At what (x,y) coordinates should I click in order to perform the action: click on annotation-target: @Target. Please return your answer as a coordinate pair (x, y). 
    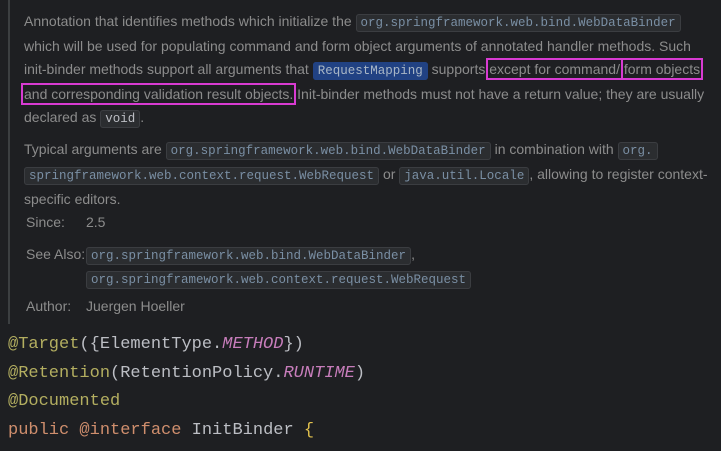
    Looking at the image, I should click on (44, 344).